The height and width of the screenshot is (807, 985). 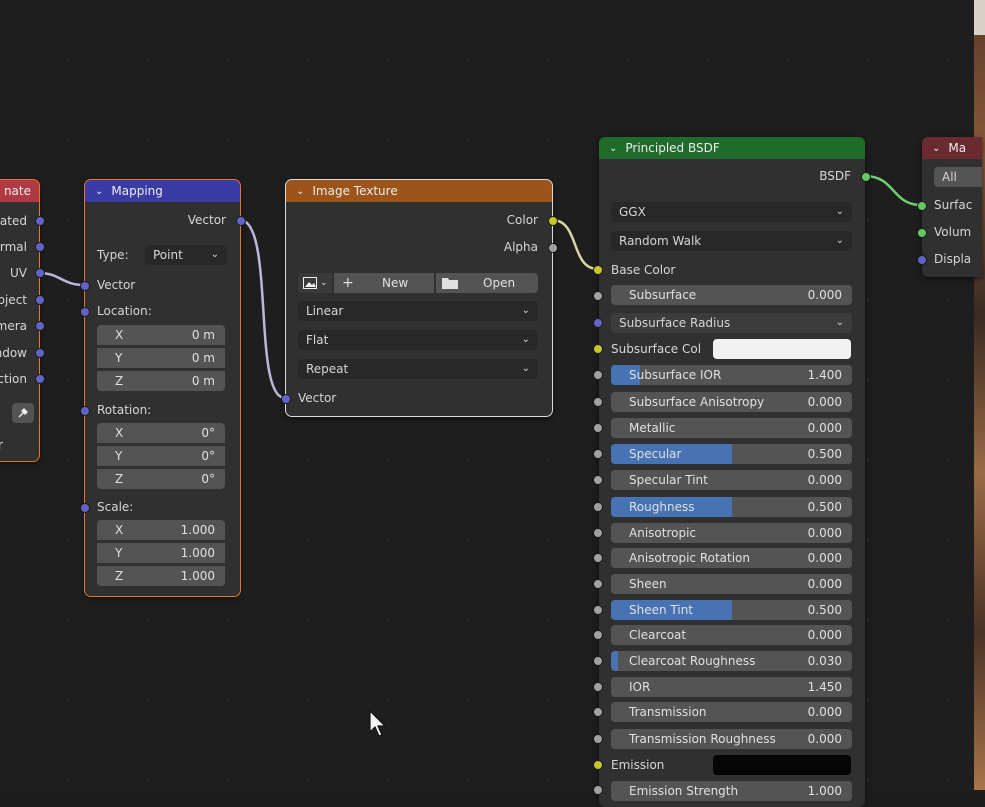 What do you see at coordinates (731, 212) in the screenshot?
I see `distribution-dropdown: GGX ⌄` at bounding box center [731, 212].